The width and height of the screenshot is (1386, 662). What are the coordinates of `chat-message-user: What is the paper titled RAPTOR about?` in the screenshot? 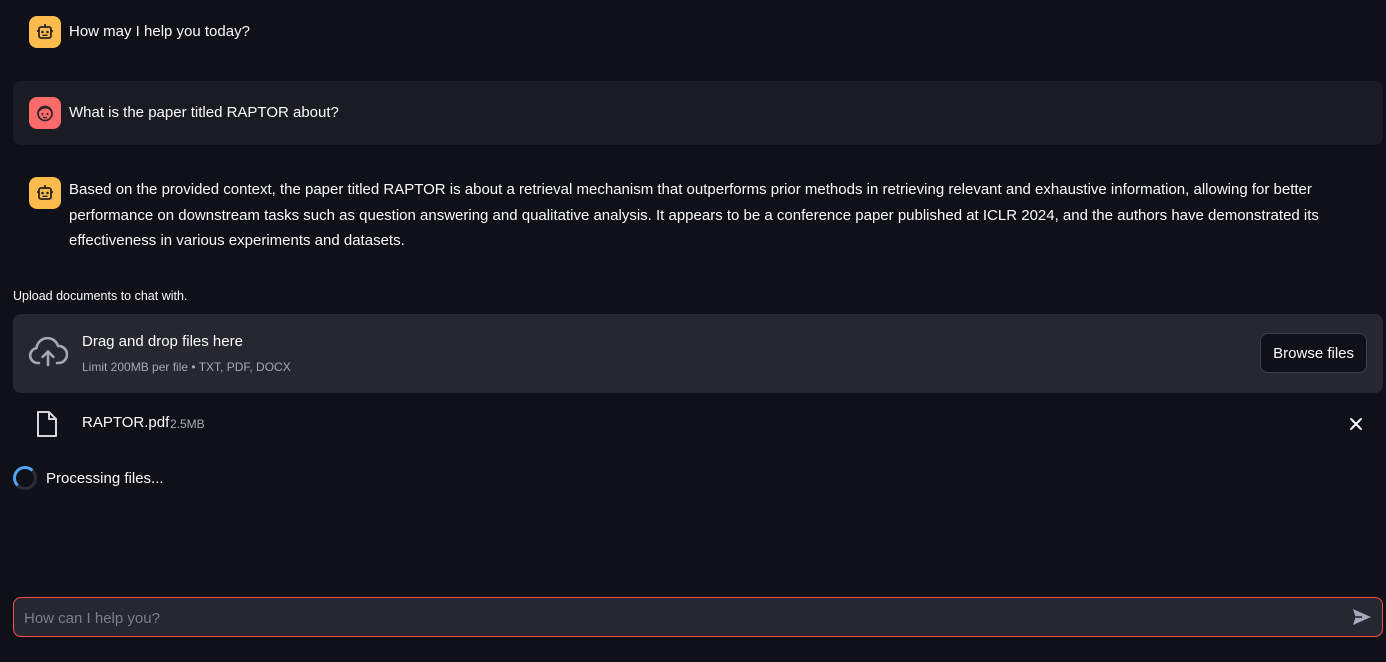 It's located at (698, 113).